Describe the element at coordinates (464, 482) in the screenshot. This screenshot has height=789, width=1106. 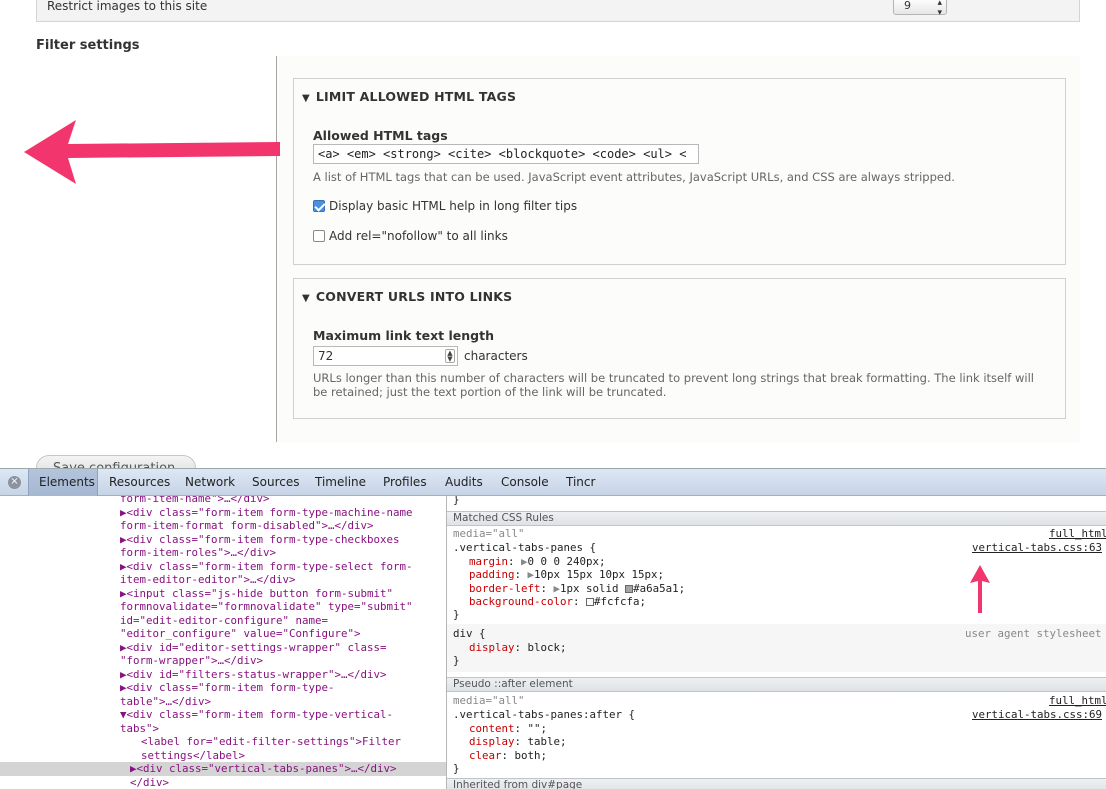
I see `tab-audits: Audits` at that location.